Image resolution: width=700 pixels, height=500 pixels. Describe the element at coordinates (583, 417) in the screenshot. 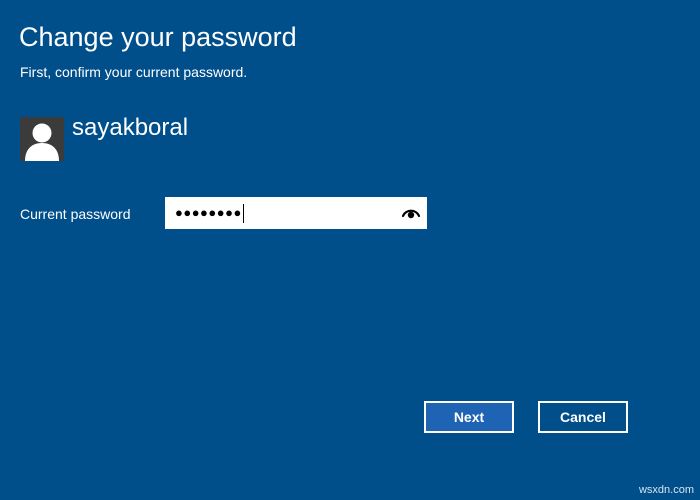

I see `cancel-button: Cancel` at that location.